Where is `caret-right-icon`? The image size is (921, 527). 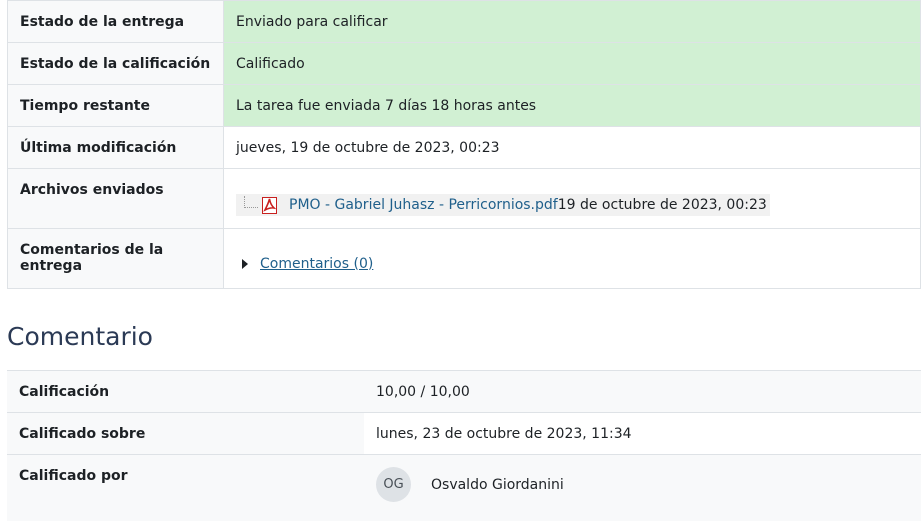
caret-right-icon is located at coordinates (245, 263).